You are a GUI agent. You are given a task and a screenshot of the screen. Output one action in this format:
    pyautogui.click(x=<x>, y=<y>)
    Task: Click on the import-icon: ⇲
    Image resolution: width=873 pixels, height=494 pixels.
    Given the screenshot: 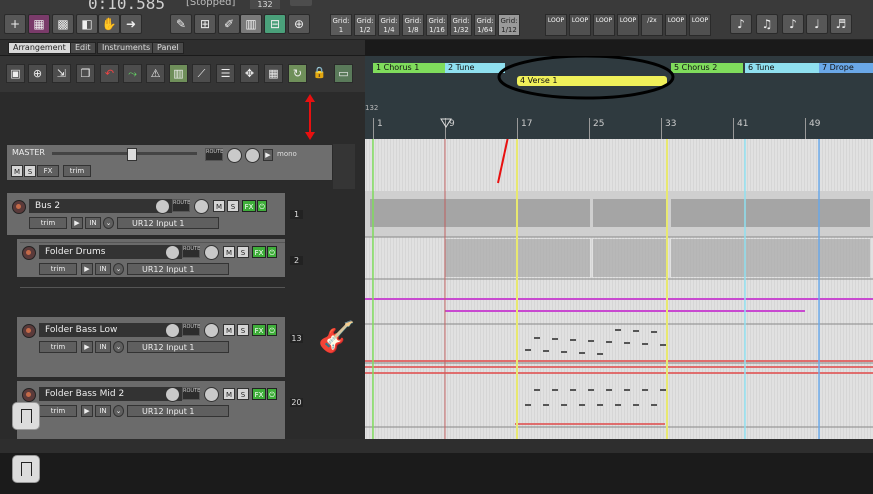 What is the action you would take?
    pyautogui.click(x=61, y=73)
    